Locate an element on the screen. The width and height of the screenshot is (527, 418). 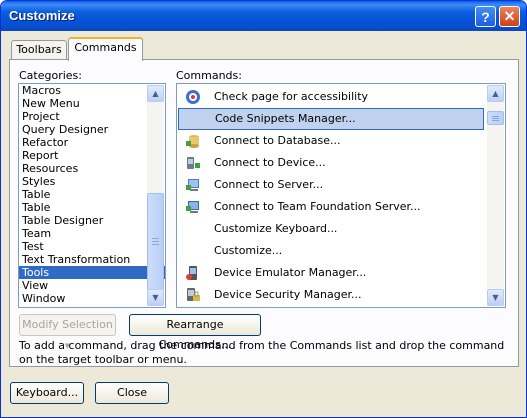
category-item: Team is located at coordinates (92, 233).